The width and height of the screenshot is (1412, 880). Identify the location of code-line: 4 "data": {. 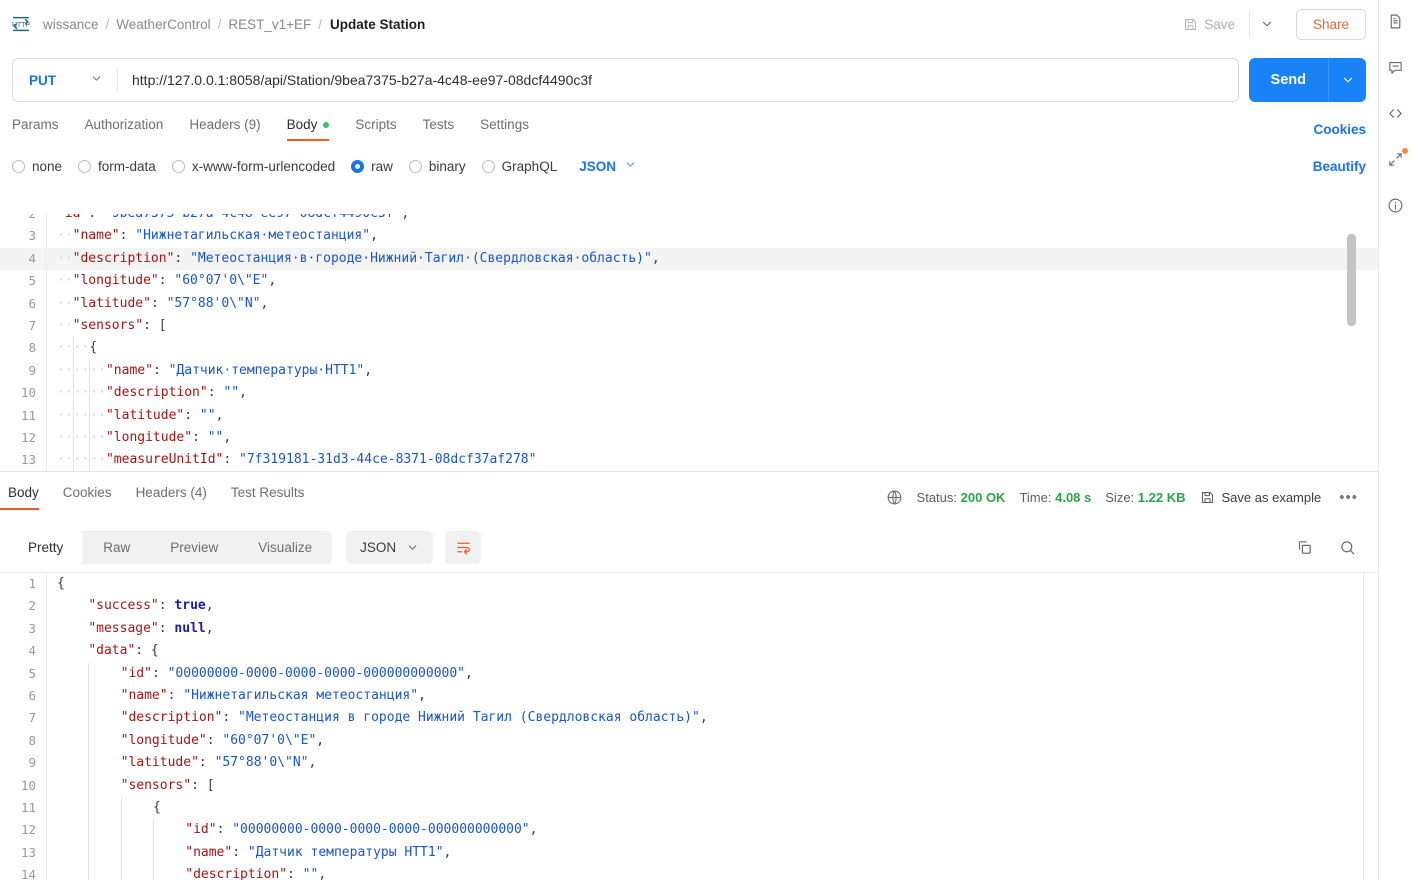
(689, 651).